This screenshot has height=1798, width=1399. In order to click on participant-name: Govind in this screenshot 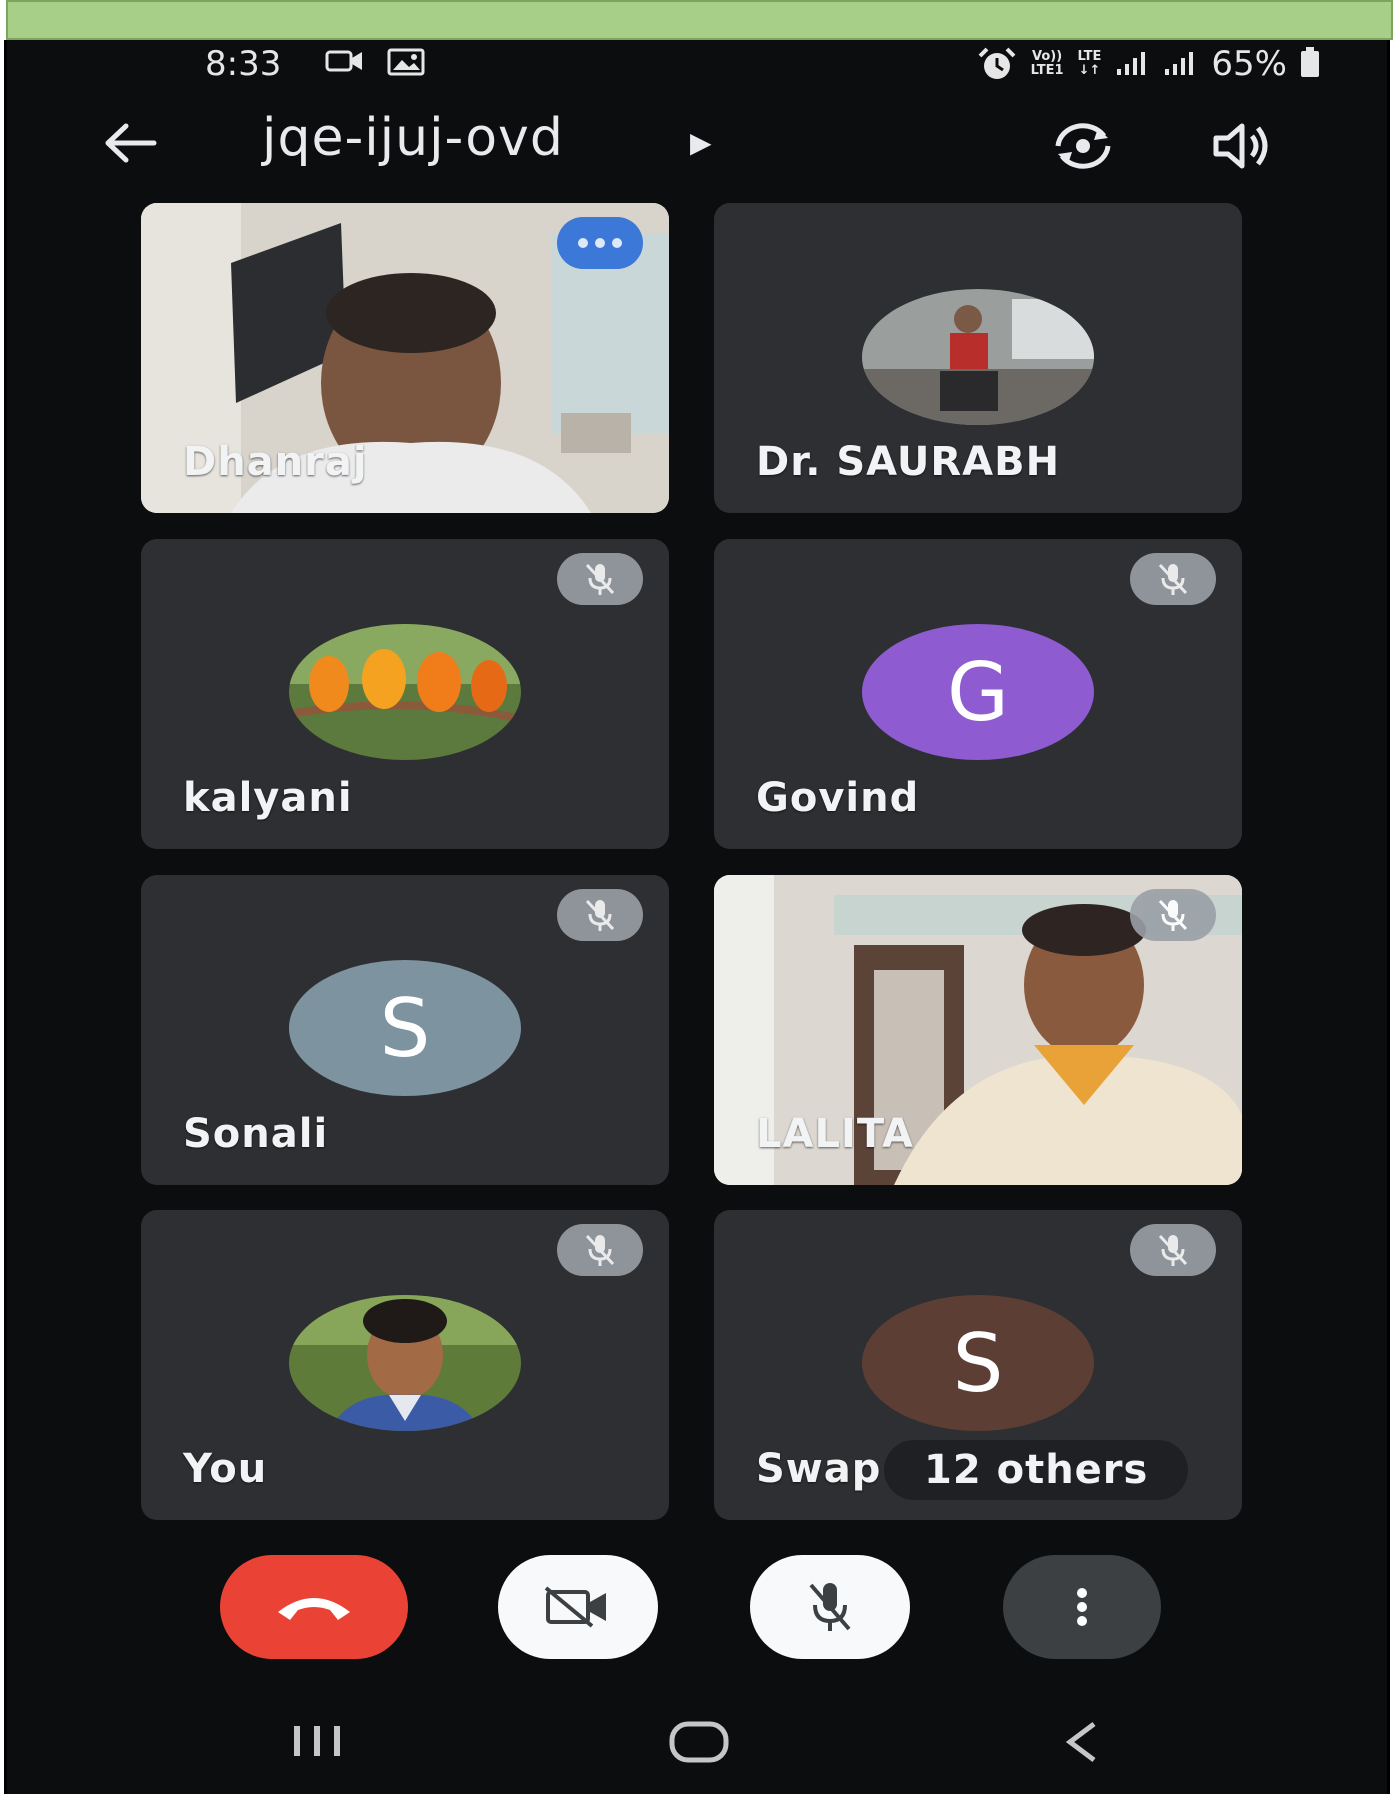, I will do `click(838, 798)`.